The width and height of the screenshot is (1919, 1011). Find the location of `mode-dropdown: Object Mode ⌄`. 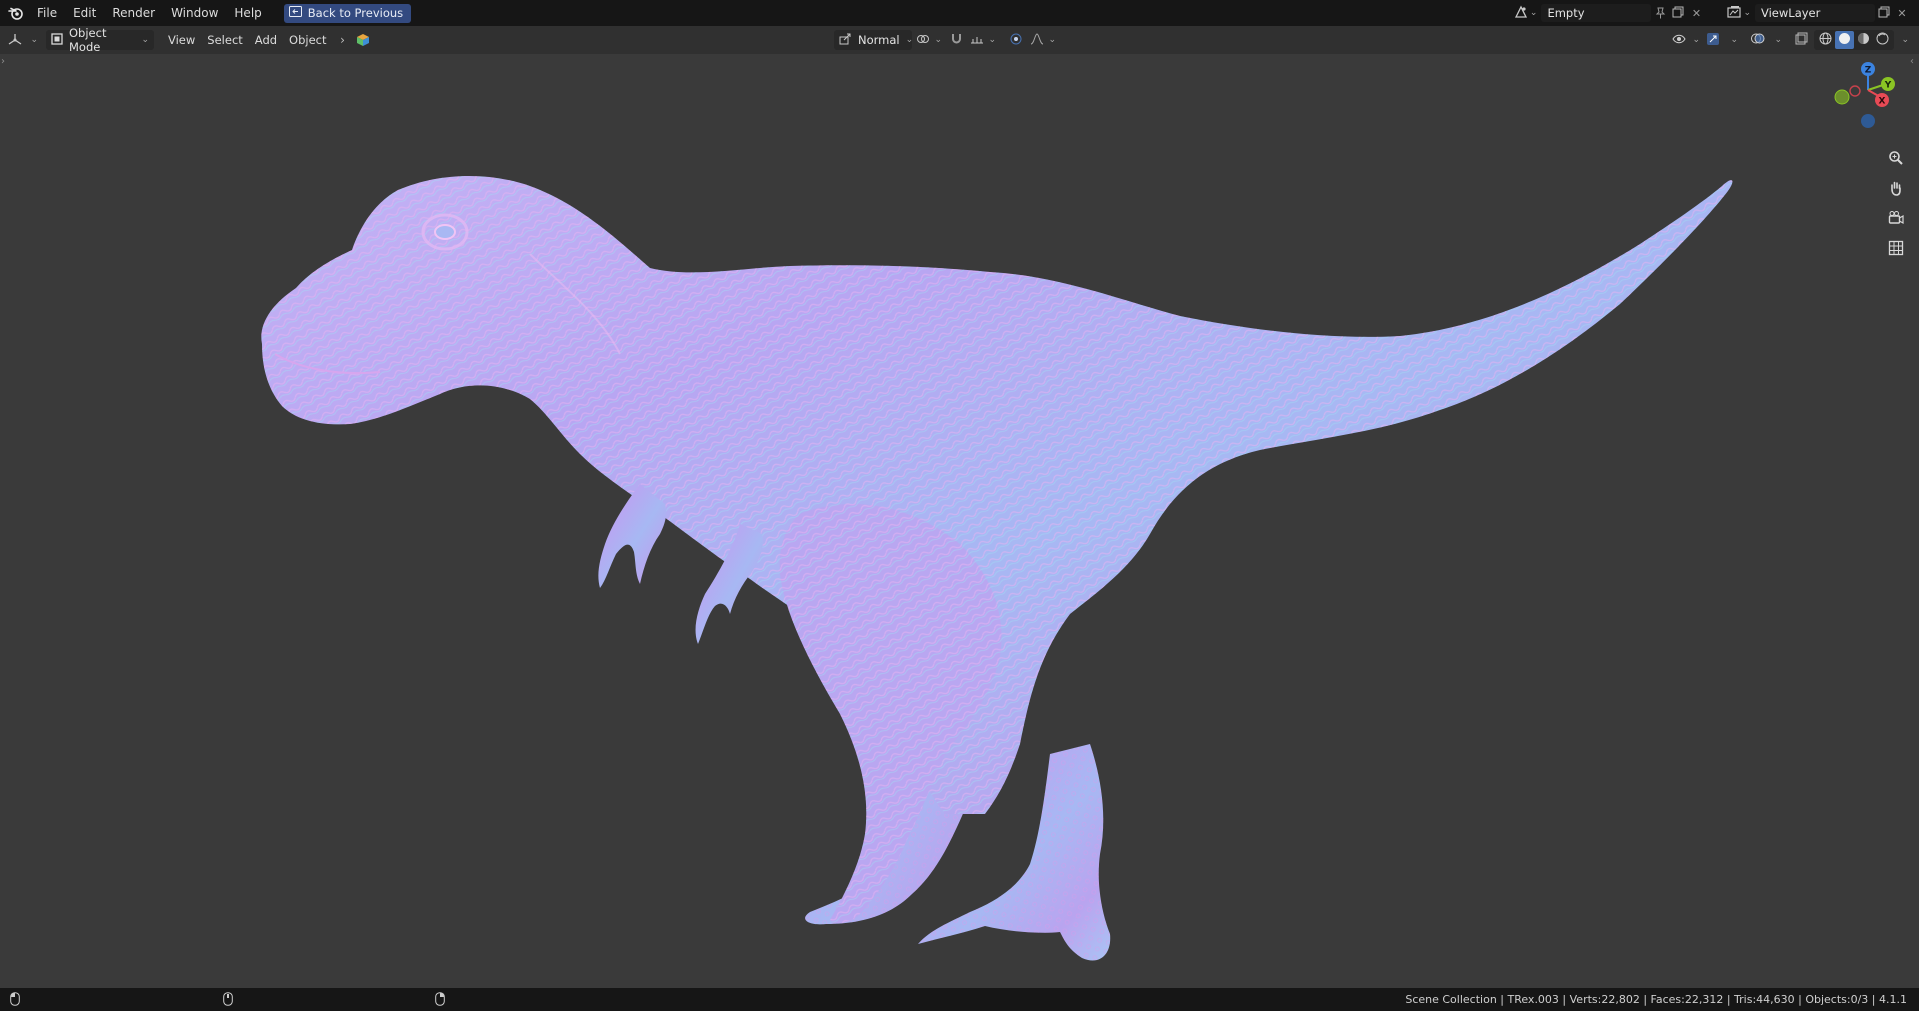

mode-dropdown: Object Mode ⌄ is located at coordinates (100, 40).